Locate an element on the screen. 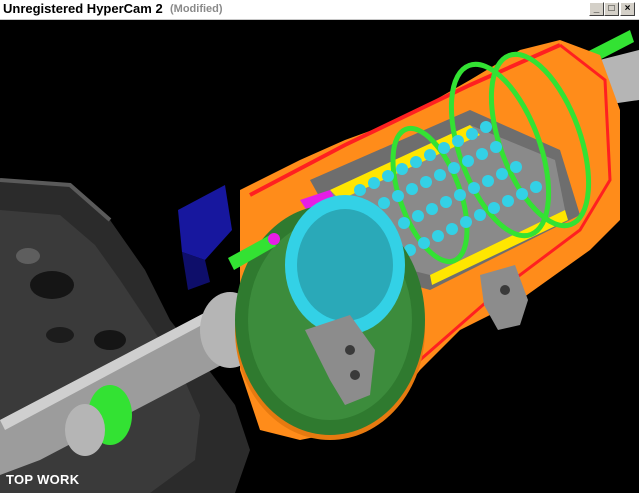 This screenshot has width=639, height=493. window-status: (Modified) is located at coordinates (196, 9).